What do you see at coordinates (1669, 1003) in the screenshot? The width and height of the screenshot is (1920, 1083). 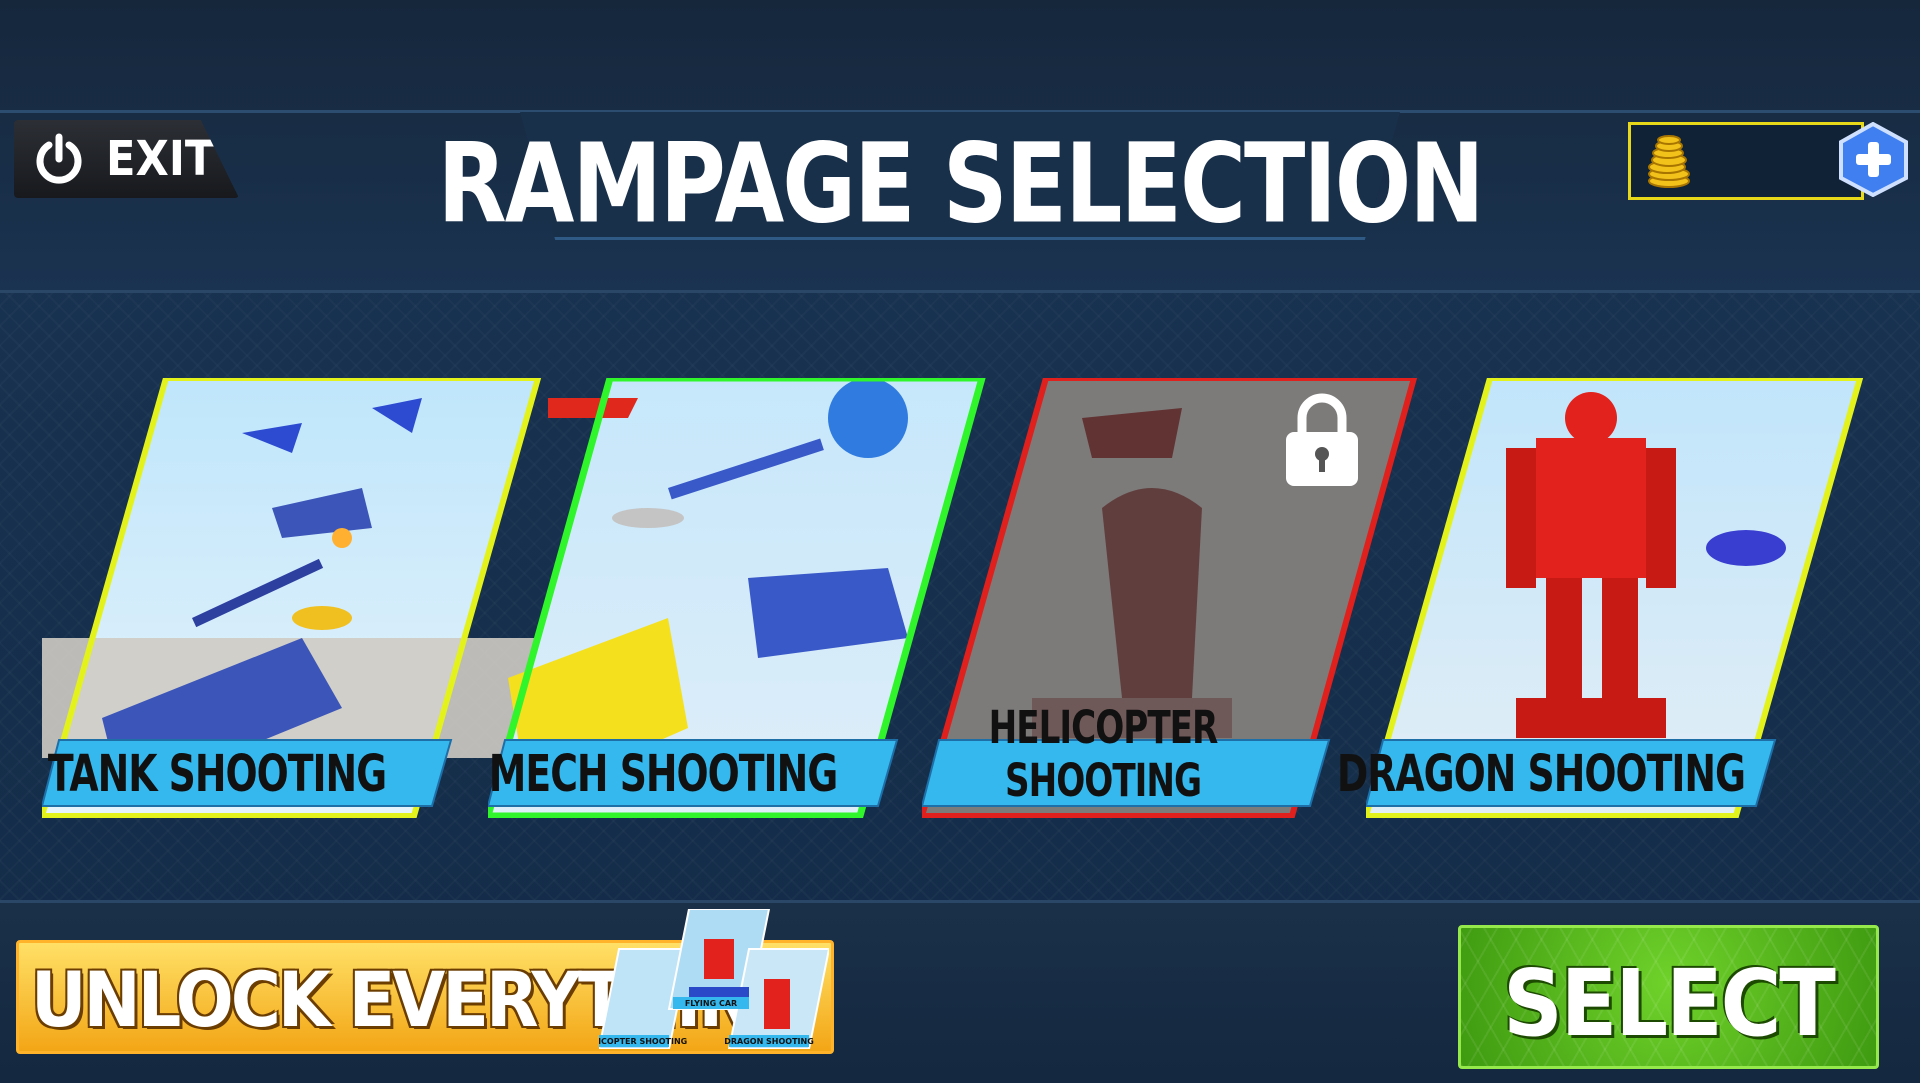 I see `select-label: SELECT` at bounding box center [1669, 1003].